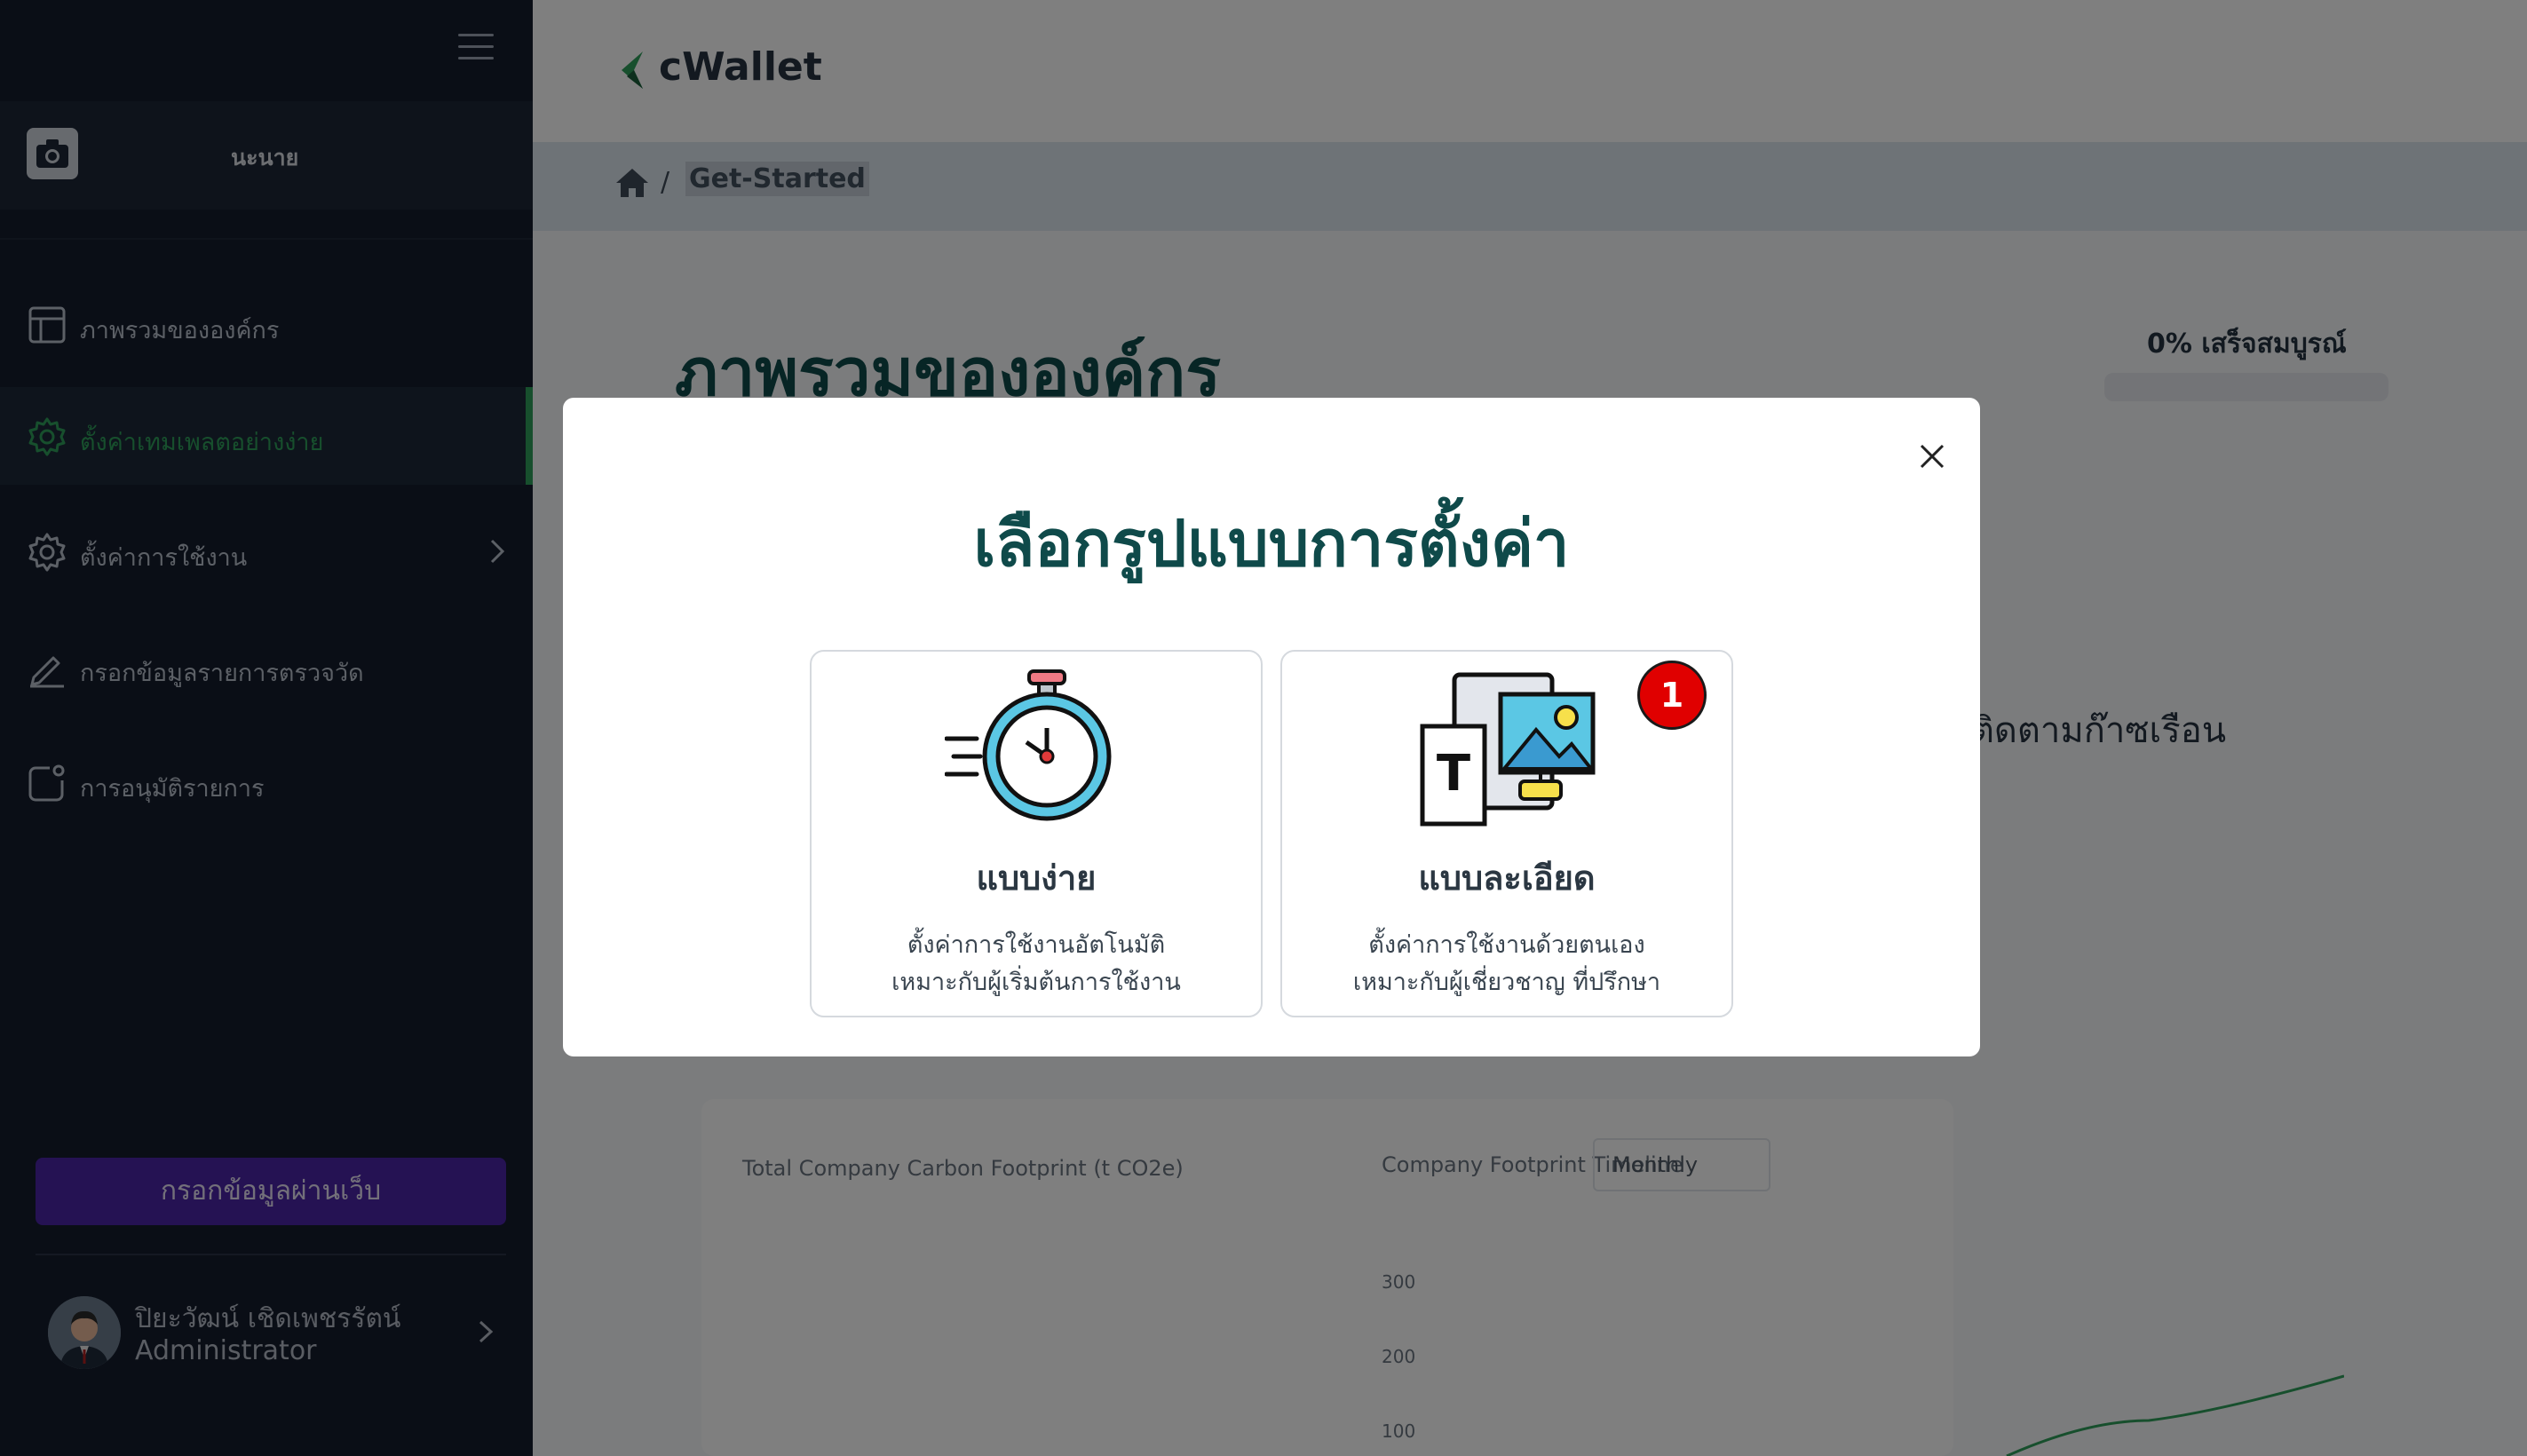 This screenshot has width=2527, height=1456. I want to click on step-badge: 1, so click(1672, 695).